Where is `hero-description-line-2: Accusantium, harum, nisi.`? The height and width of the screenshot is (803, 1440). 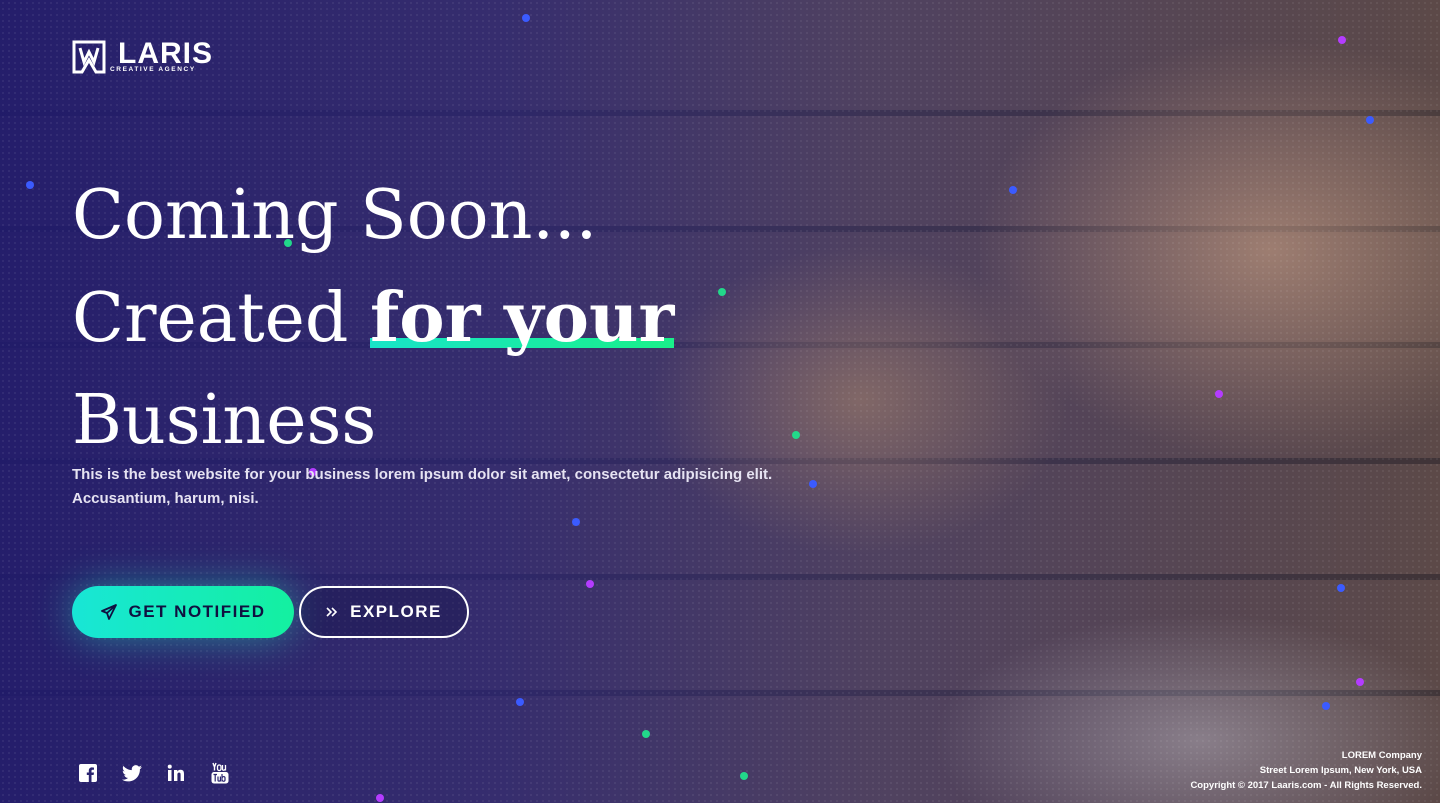 hero-description-line-2: Accusantium, harum, nisi. is located at coordinates (165, 498).